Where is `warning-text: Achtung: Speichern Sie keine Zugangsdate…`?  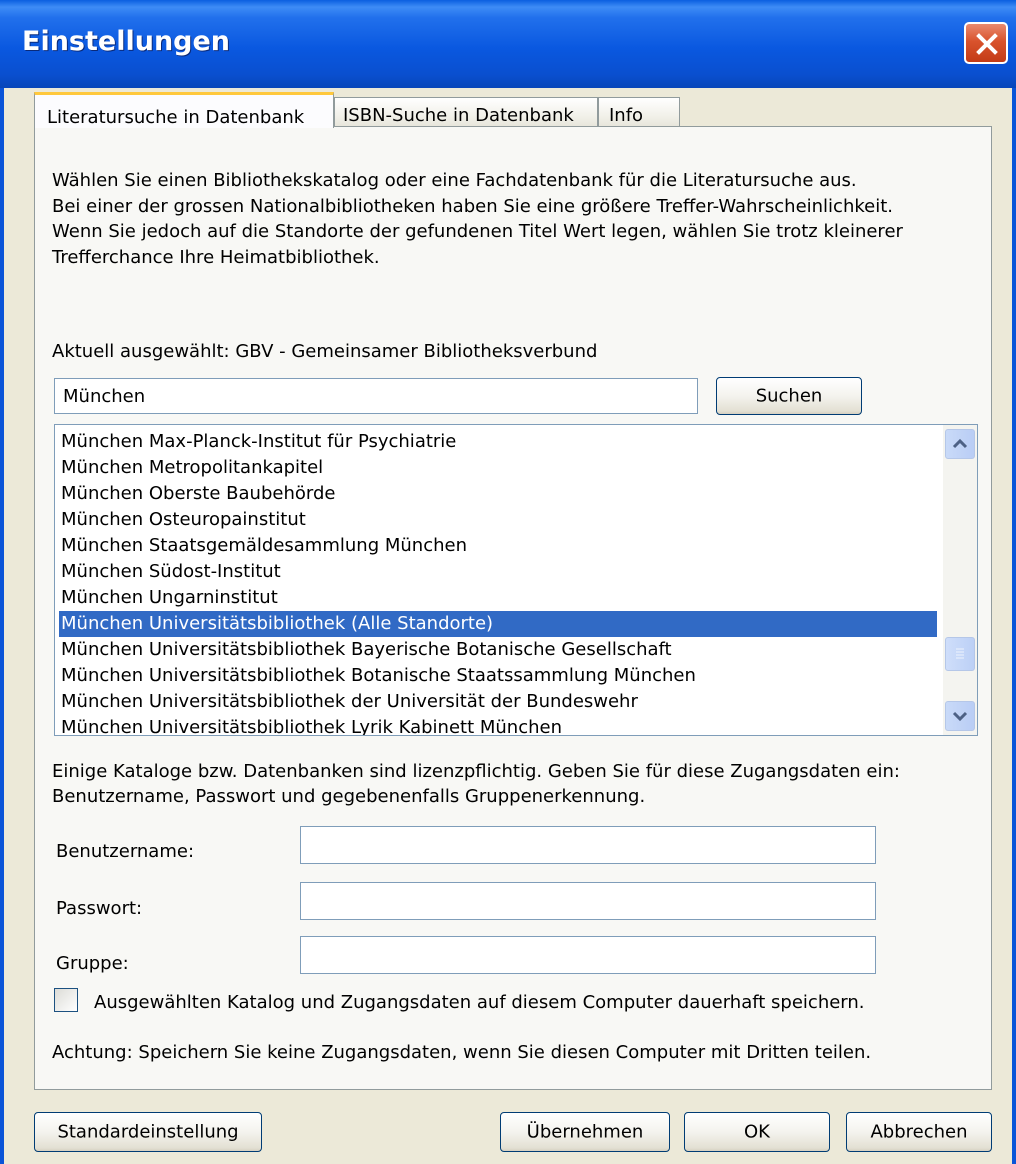 warning-text: Achtung: Speichern Sie keine Zugangsdate… is located at coordinates (462, 1052).